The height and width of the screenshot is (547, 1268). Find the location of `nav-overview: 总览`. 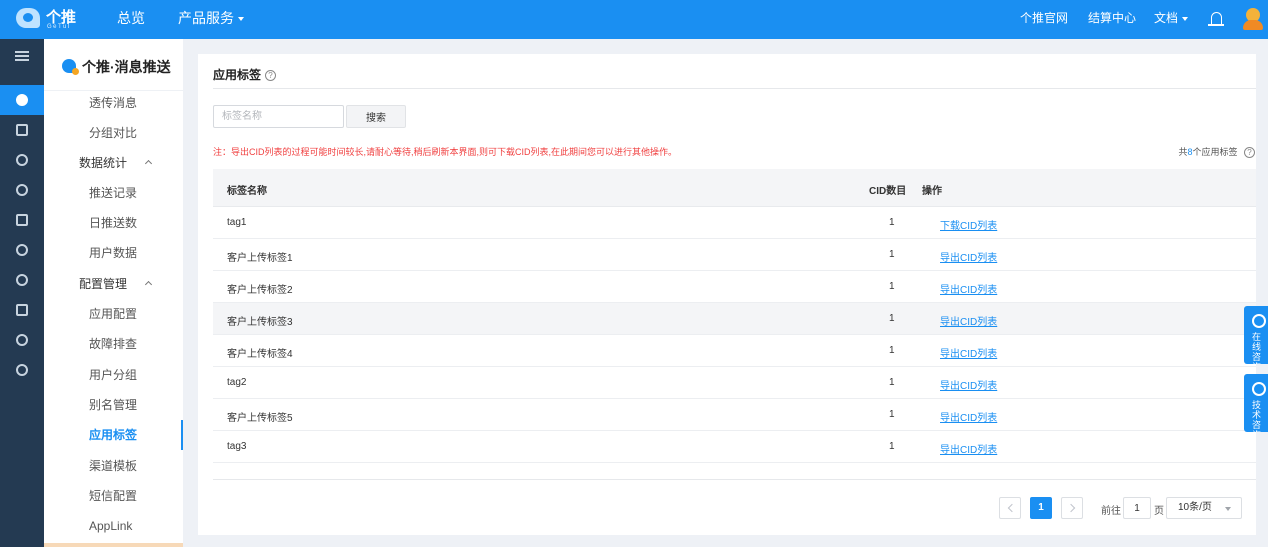

nav-overview: 总览 is located at coordinates (131, 19).